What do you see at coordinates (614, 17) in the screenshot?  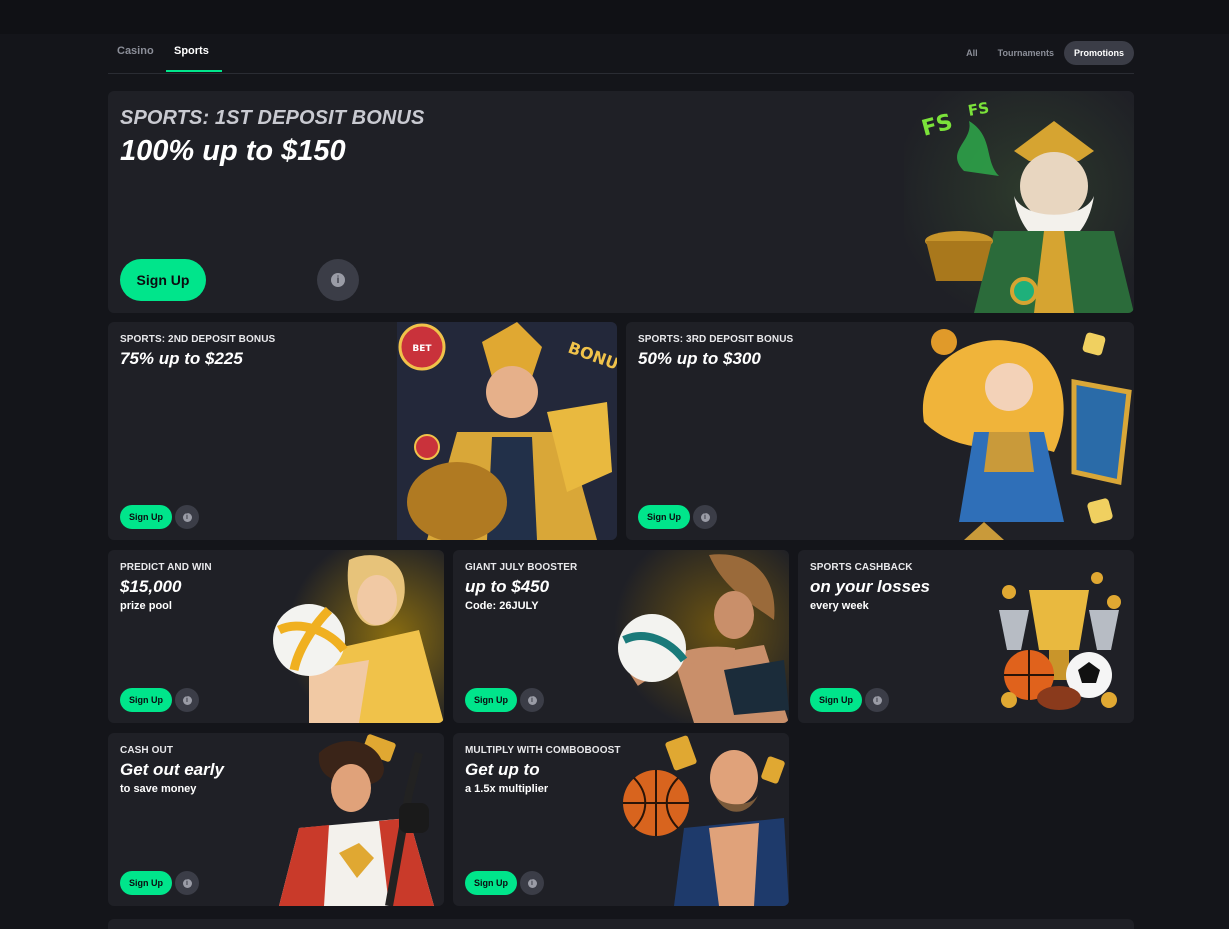 I see `top-bar` at bounding box center [614, 17].